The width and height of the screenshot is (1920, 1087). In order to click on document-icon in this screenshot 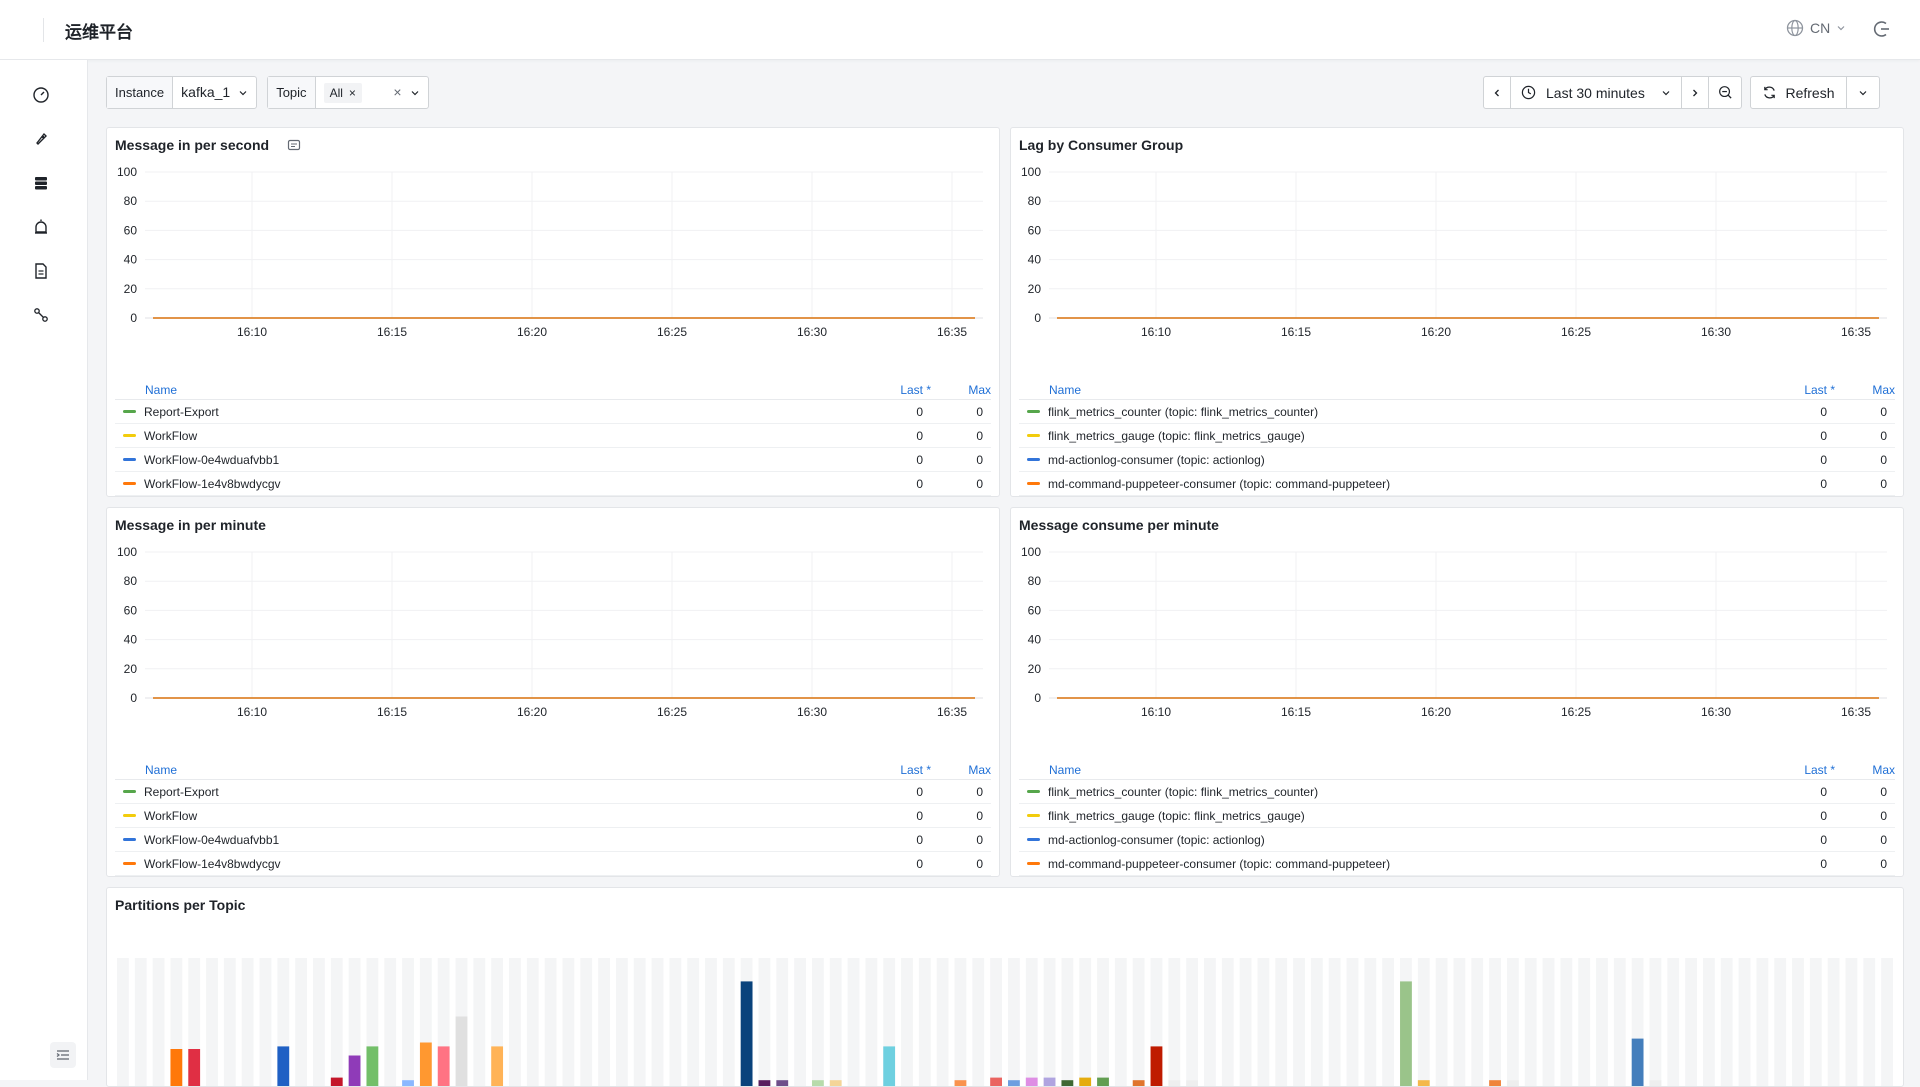, I will do `click(41, 271)`.